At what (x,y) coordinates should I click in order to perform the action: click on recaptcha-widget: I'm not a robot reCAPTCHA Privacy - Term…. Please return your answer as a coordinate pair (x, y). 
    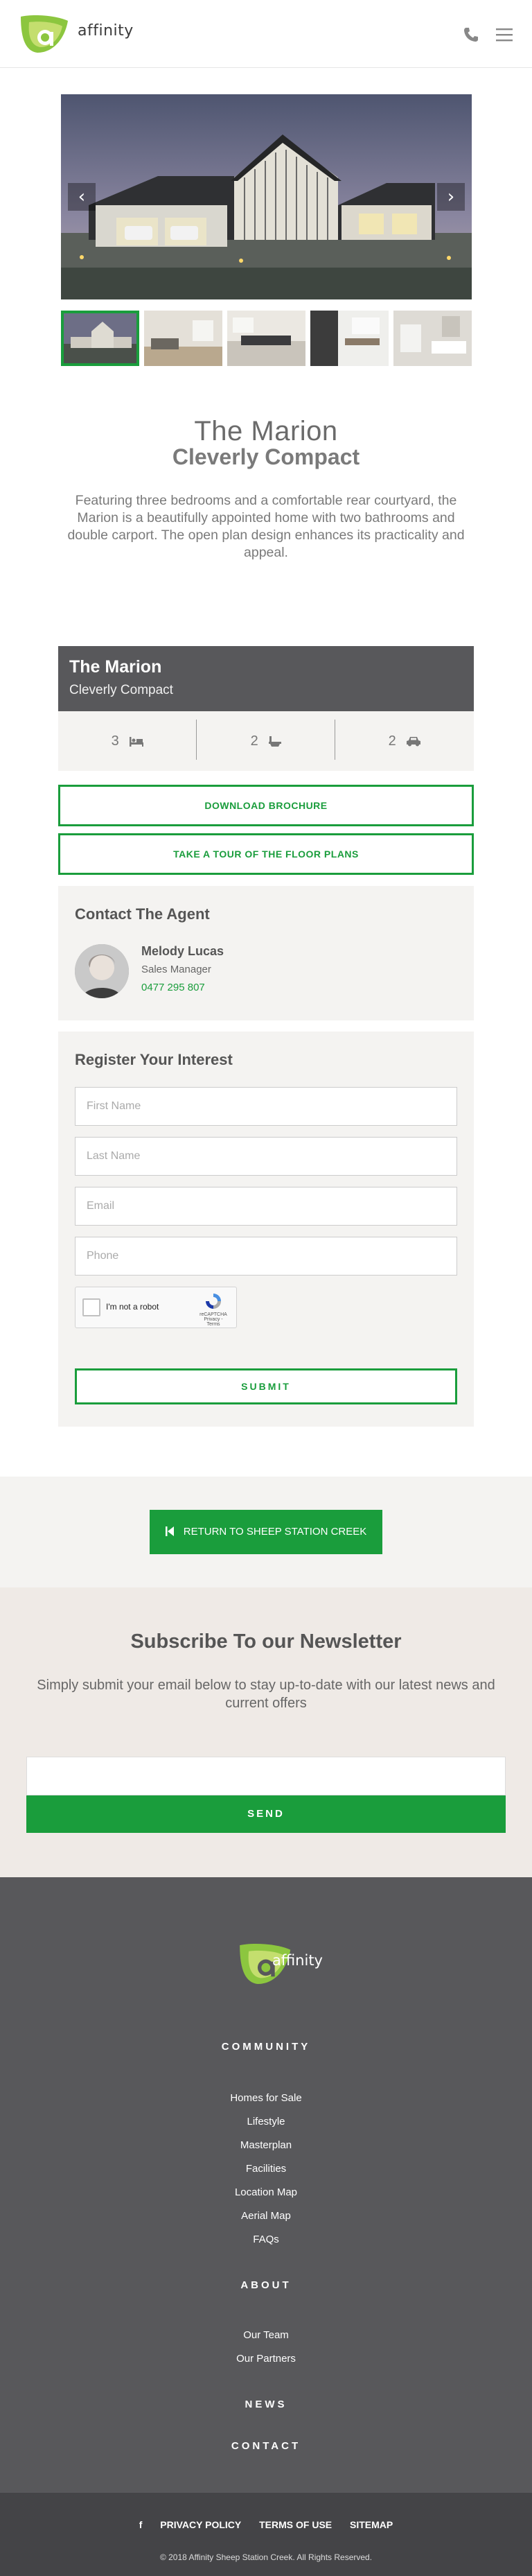
    Looking at the image, I should click on (156, 1307).